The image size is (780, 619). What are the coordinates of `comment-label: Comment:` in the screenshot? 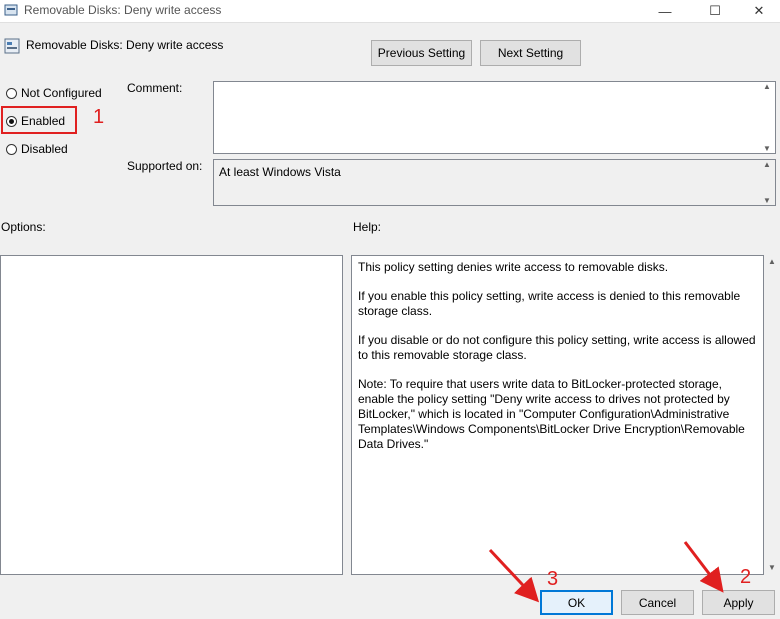 It's located at (155, 88).